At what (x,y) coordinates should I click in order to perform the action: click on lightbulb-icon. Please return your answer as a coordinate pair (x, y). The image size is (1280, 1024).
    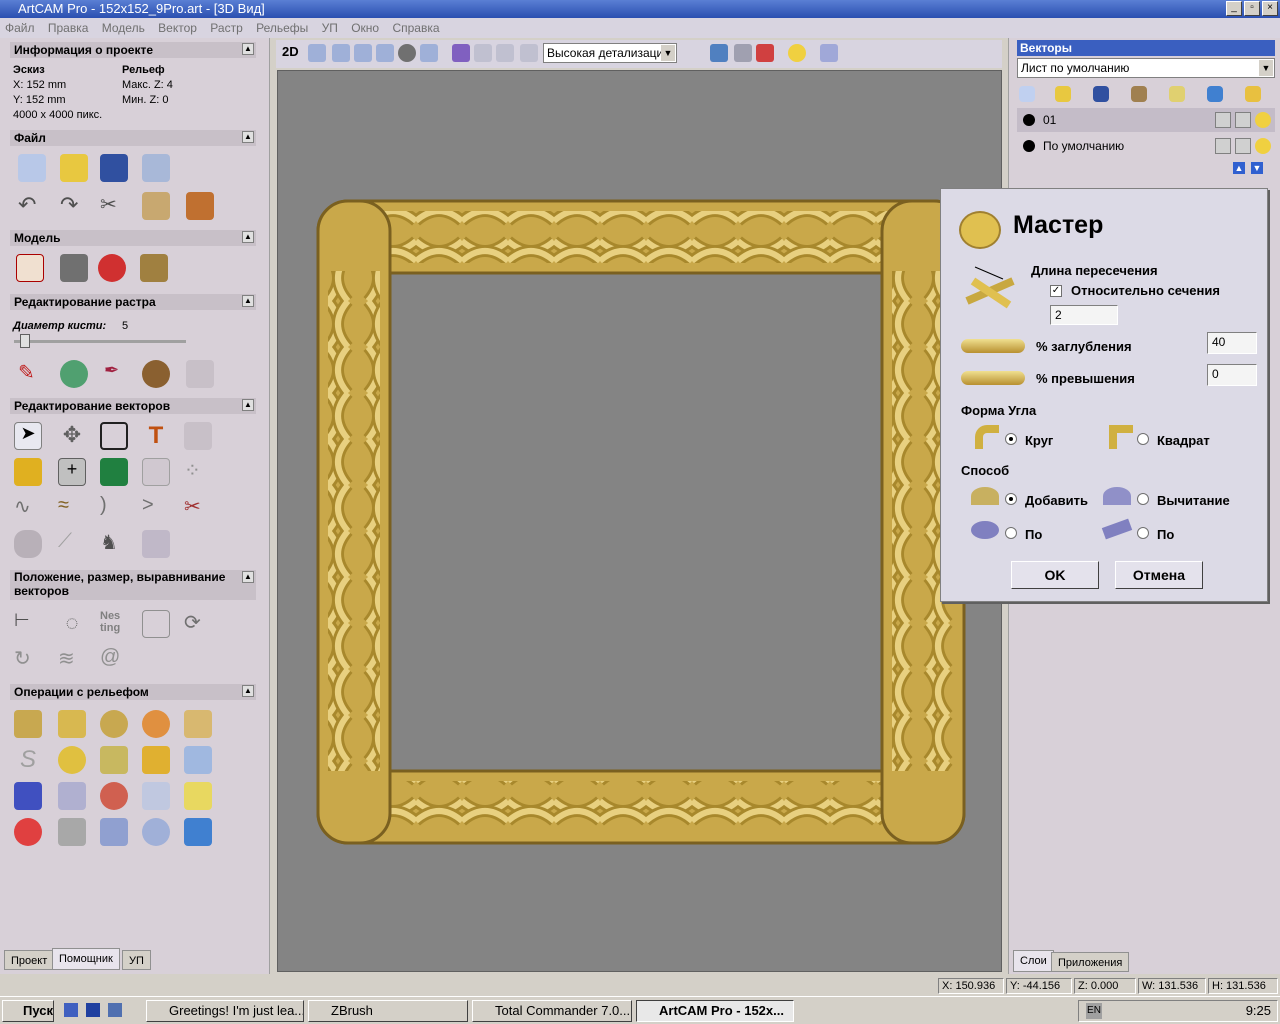
    Looking at the image, I should click on (797, 53).